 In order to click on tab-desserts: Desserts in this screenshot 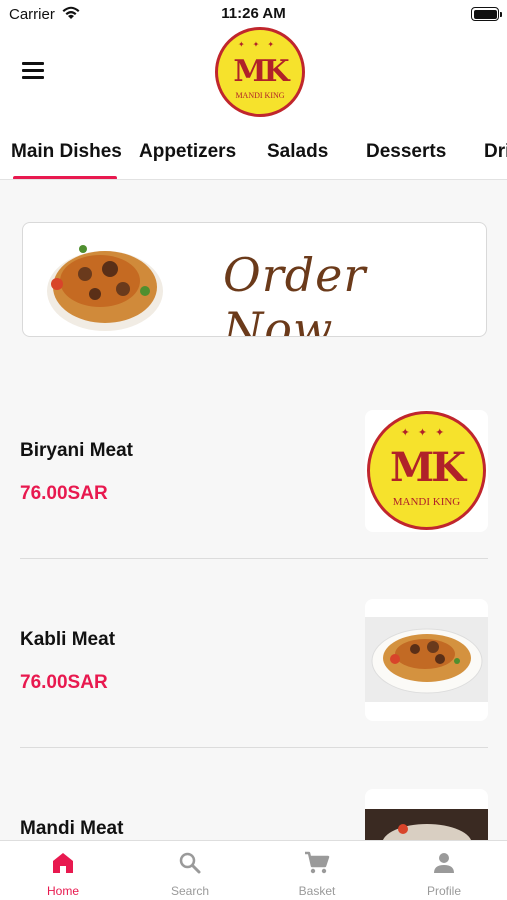, I will do `click(406, 152)`.